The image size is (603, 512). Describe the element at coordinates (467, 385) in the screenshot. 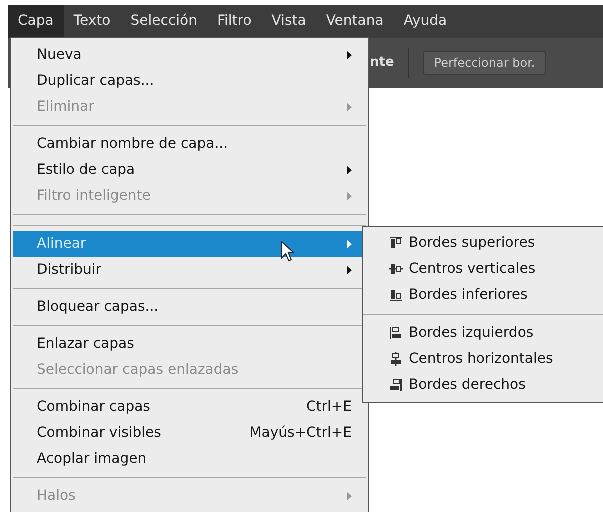

I see `submenu-item-label: Bordes derechos` at that location.